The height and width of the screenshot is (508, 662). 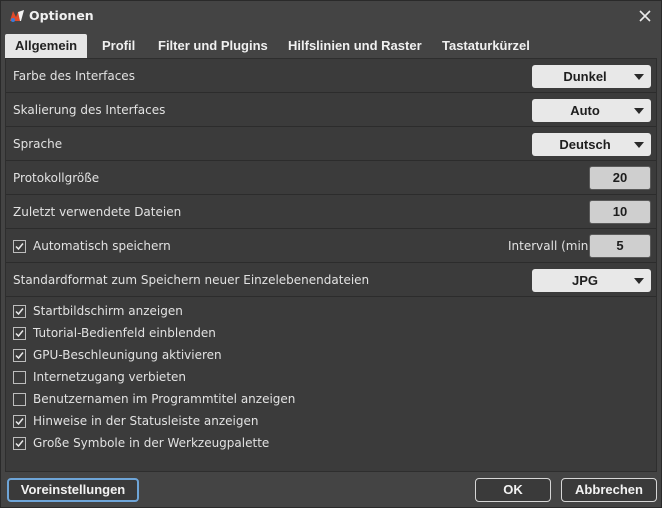 I want to click on history-size-input: 20, so click(x=620, y=178).